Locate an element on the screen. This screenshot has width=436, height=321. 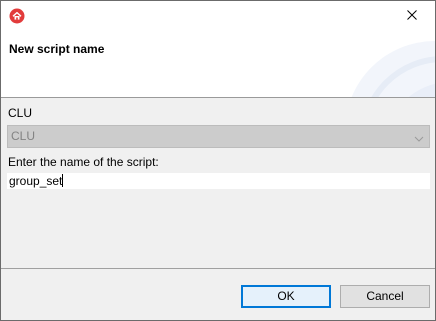
close-button is located at coordinates (412, 16).